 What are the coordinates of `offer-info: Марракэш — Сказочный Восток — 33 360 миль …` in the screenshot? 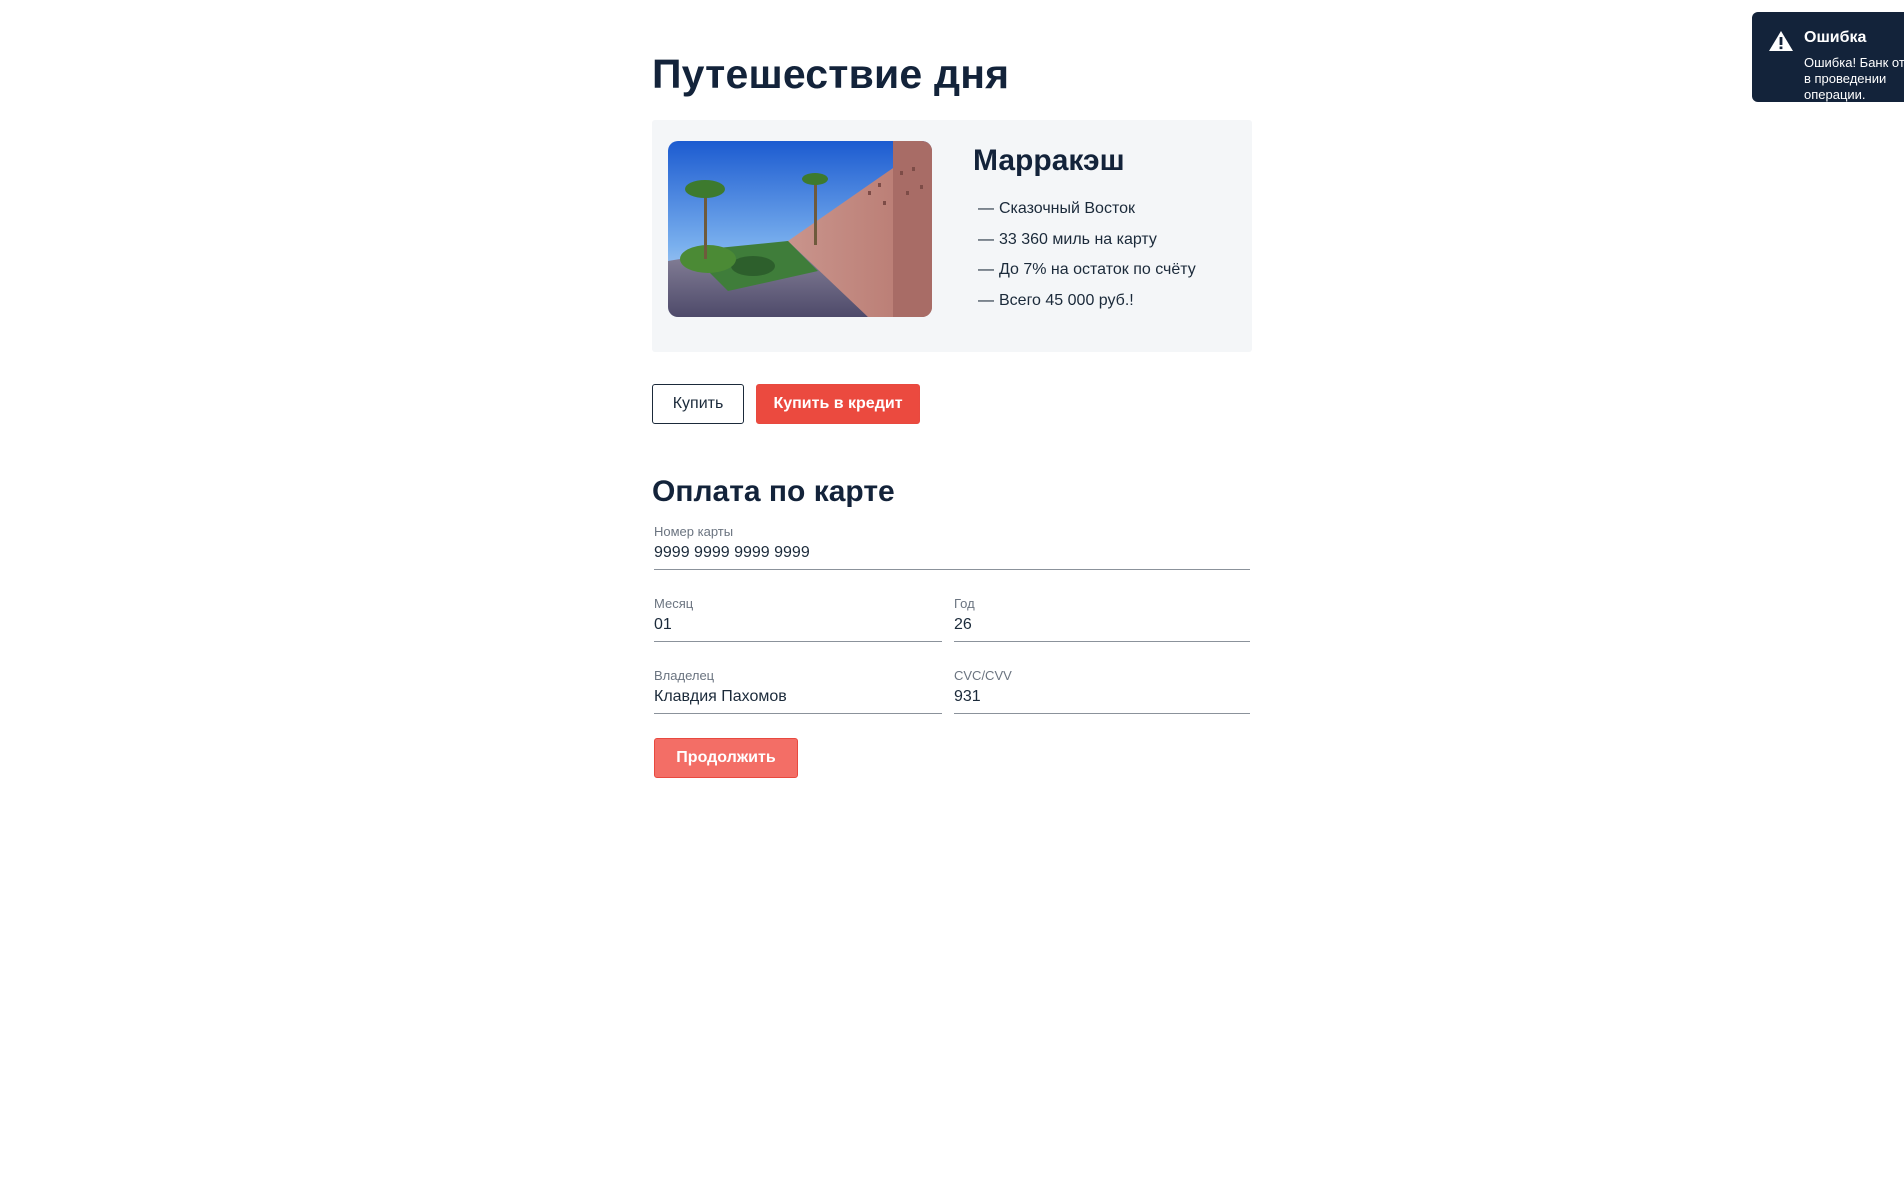 It's located at (1108, 231).